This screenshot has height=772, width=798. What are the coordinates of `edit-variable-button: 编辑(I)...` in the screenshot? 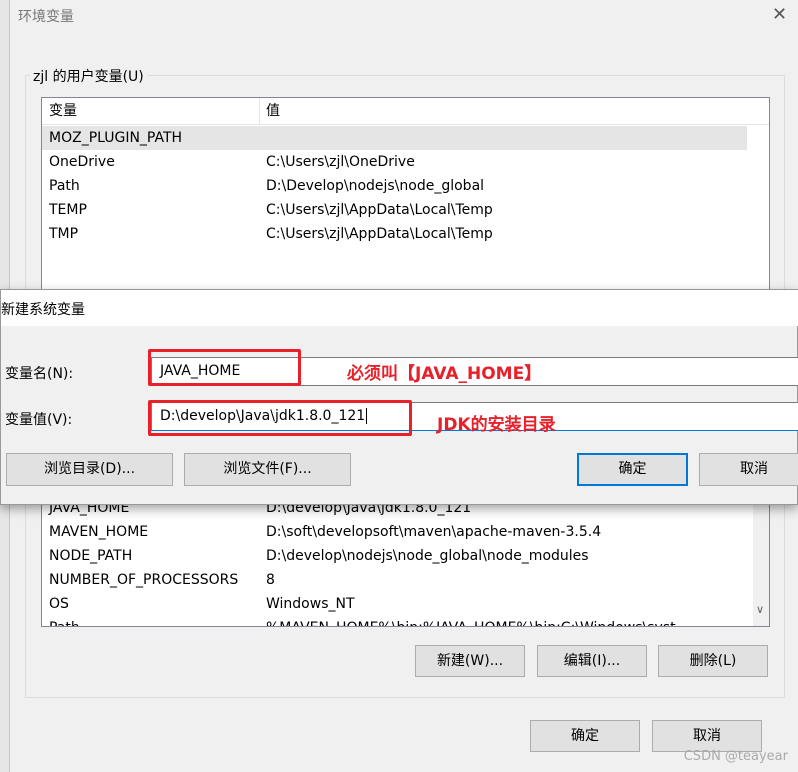 It's located at (592, 661).